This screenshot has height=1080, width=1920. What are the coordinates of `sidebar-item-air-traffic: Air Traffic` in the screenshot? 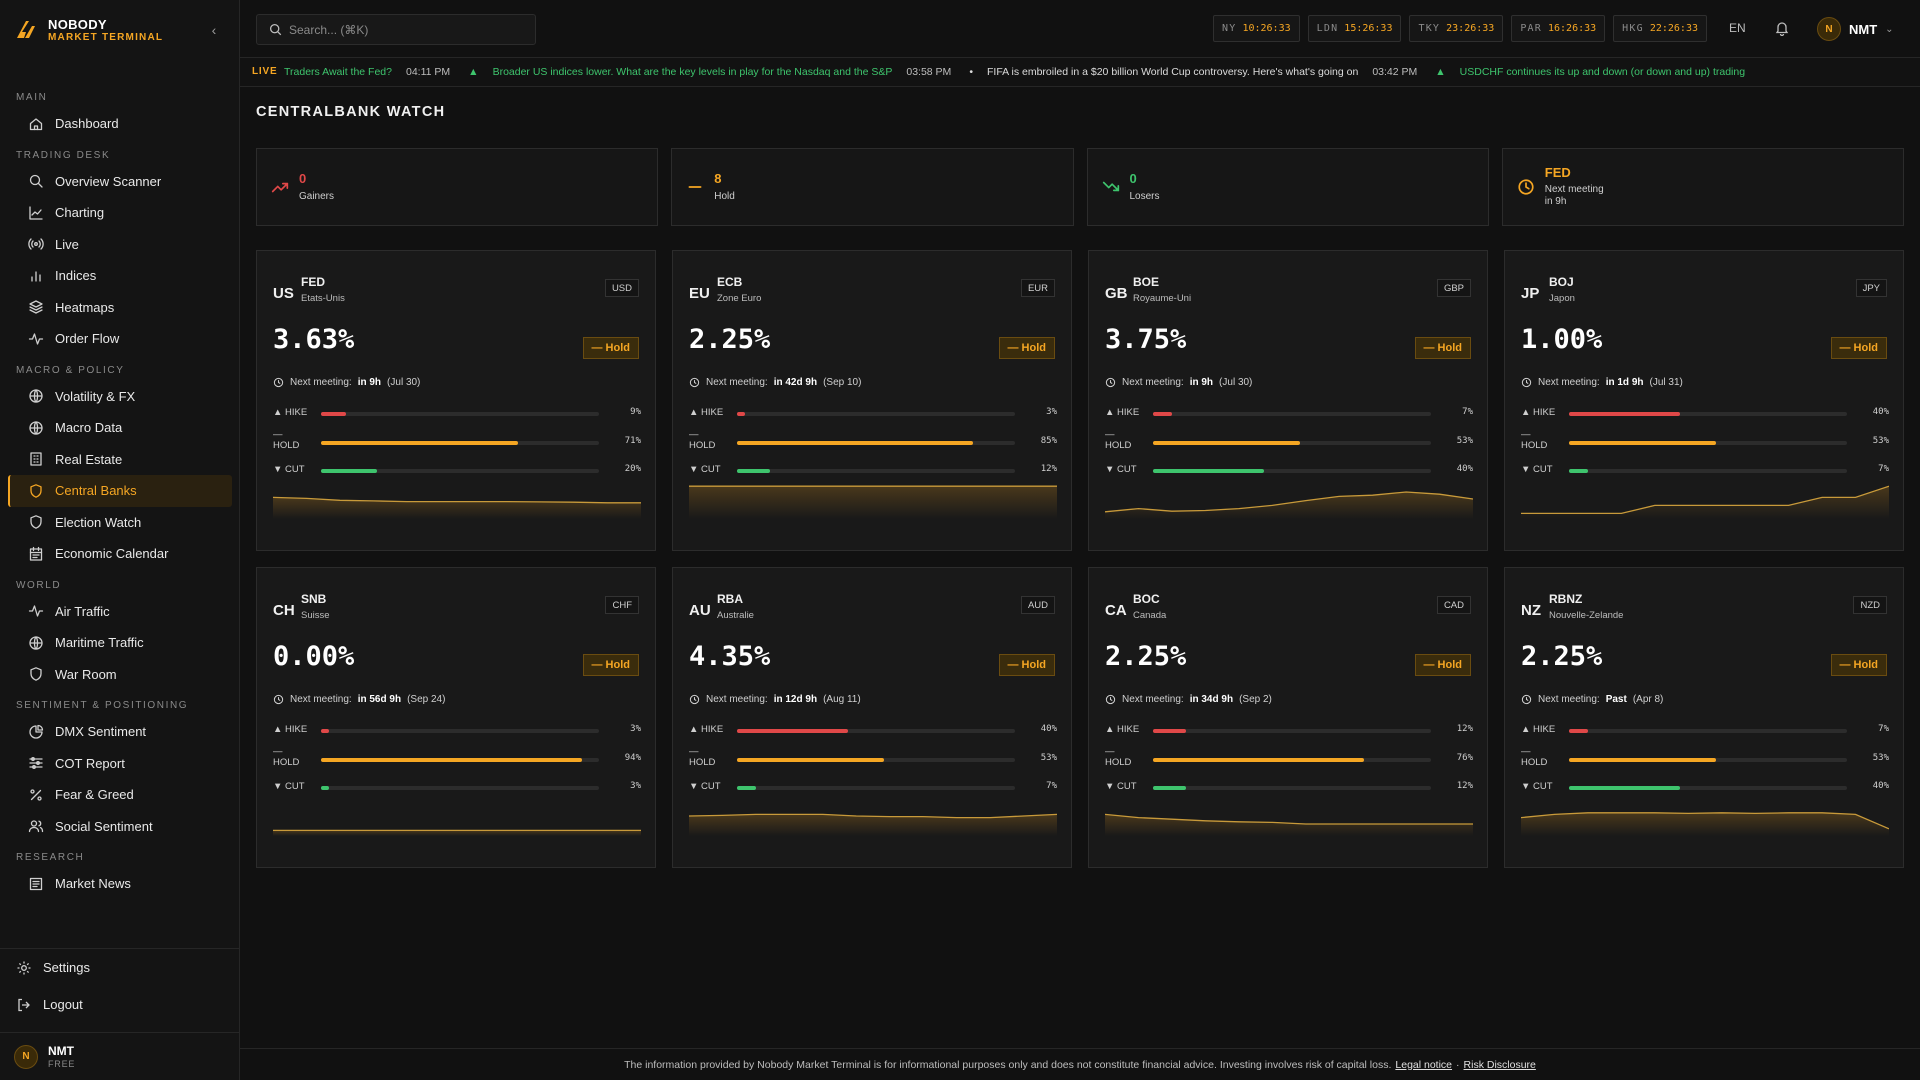 It's located at (120, 612).